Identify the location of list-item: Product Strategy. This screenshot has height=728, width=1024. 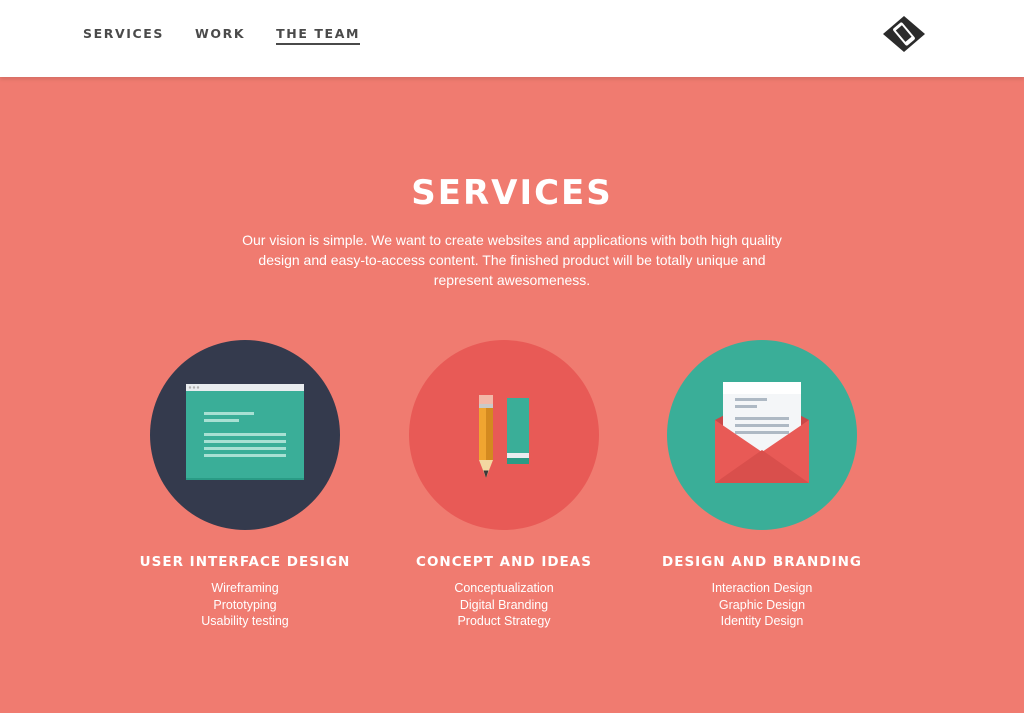
(504, 621).